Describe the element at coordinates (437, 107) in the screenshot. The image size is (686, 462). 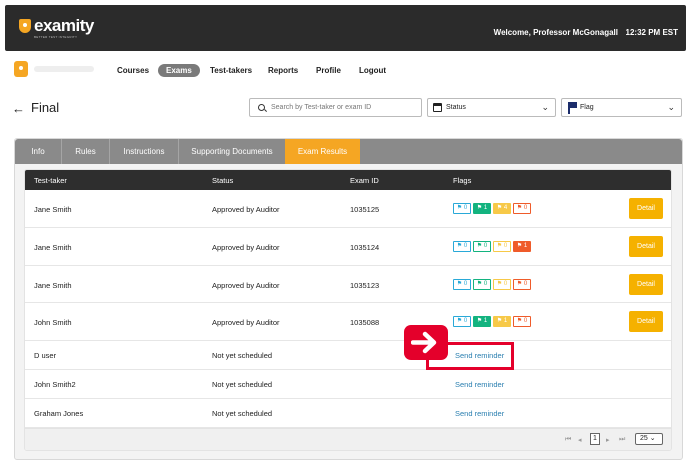
I see `calendar-icon` at that location.